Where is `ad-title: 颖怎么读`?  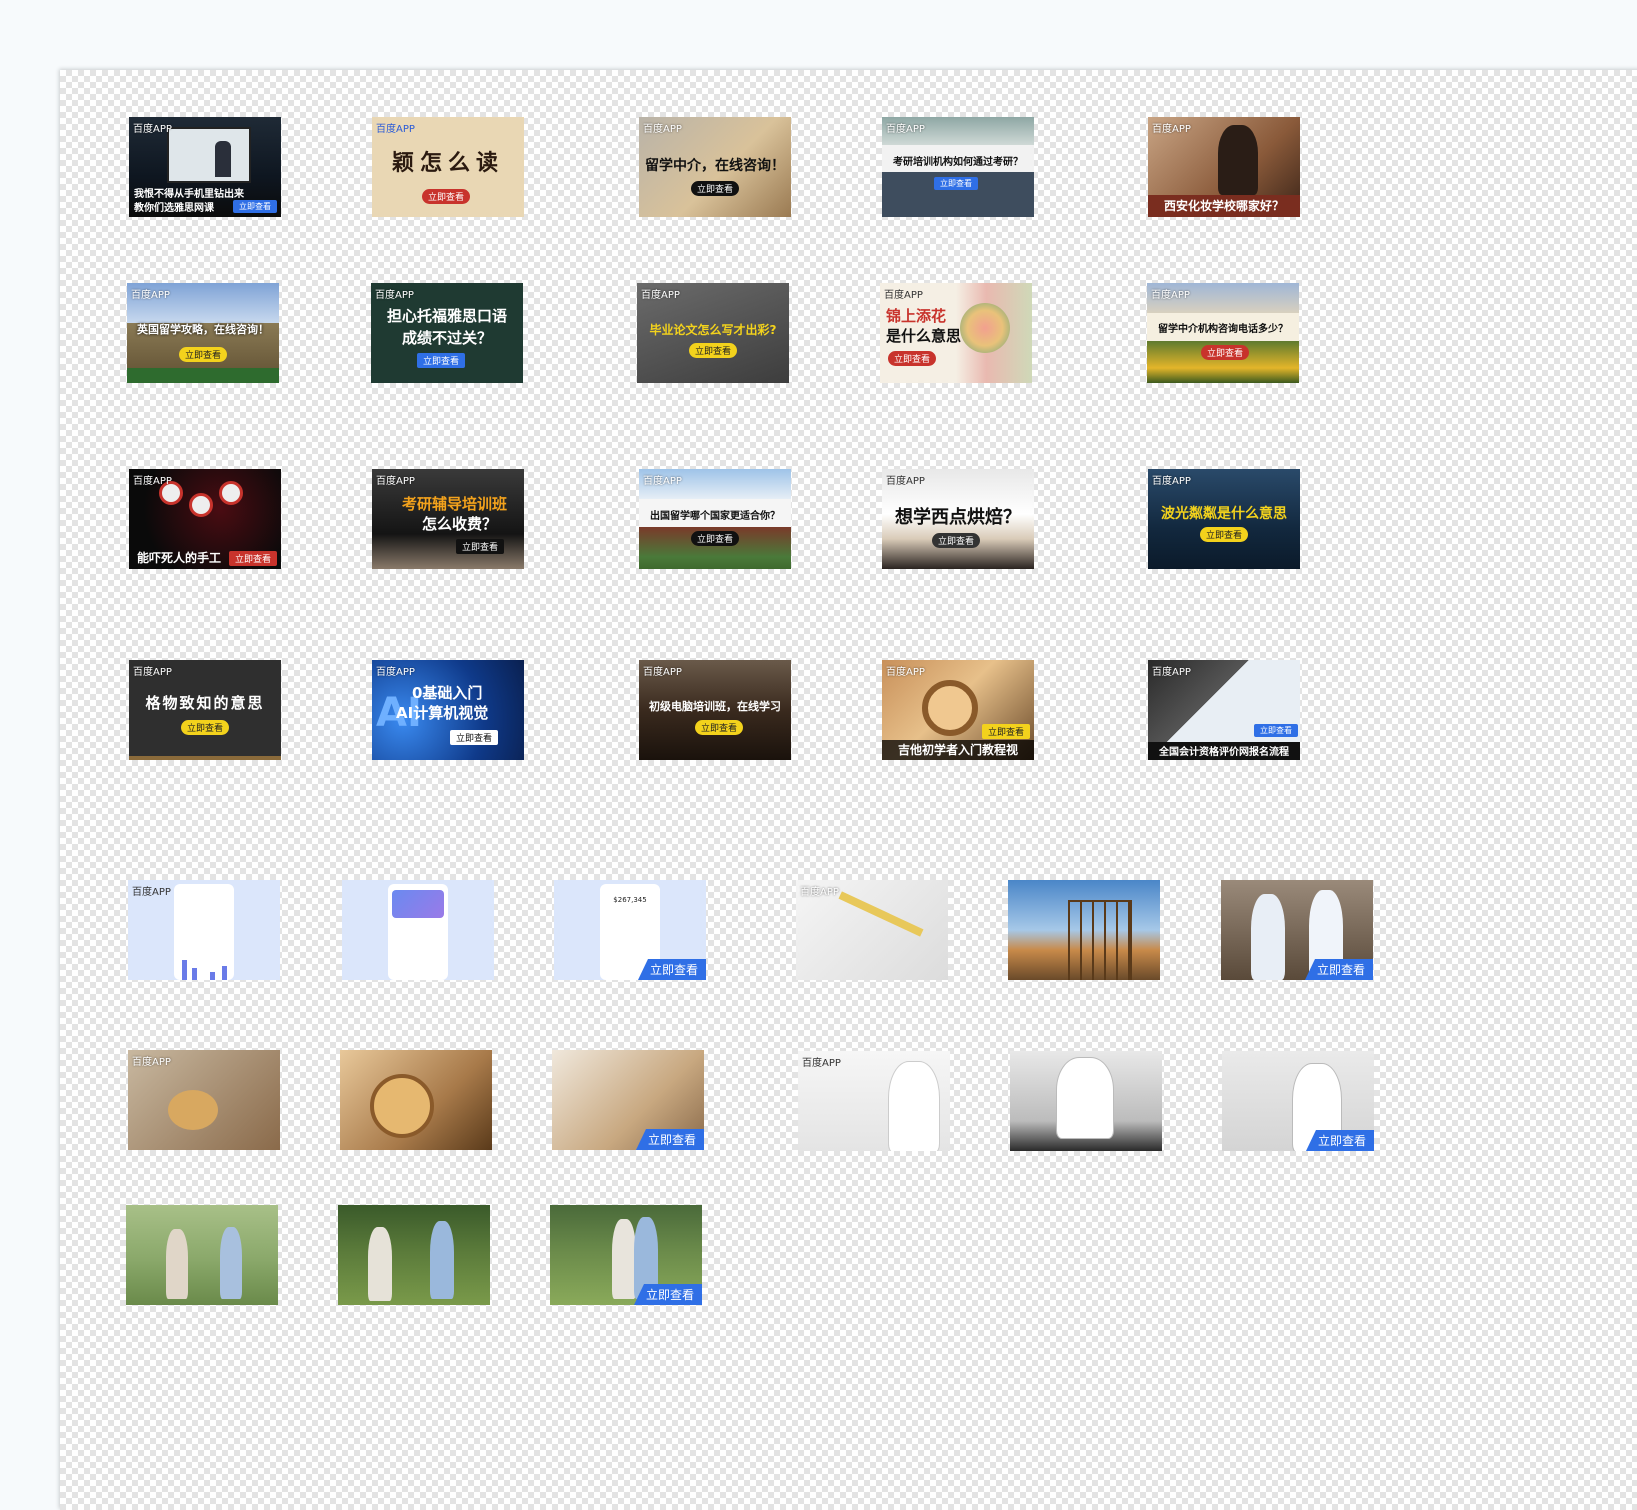
ad-title: 颖怎么读 is located at coordinates (447, 163).